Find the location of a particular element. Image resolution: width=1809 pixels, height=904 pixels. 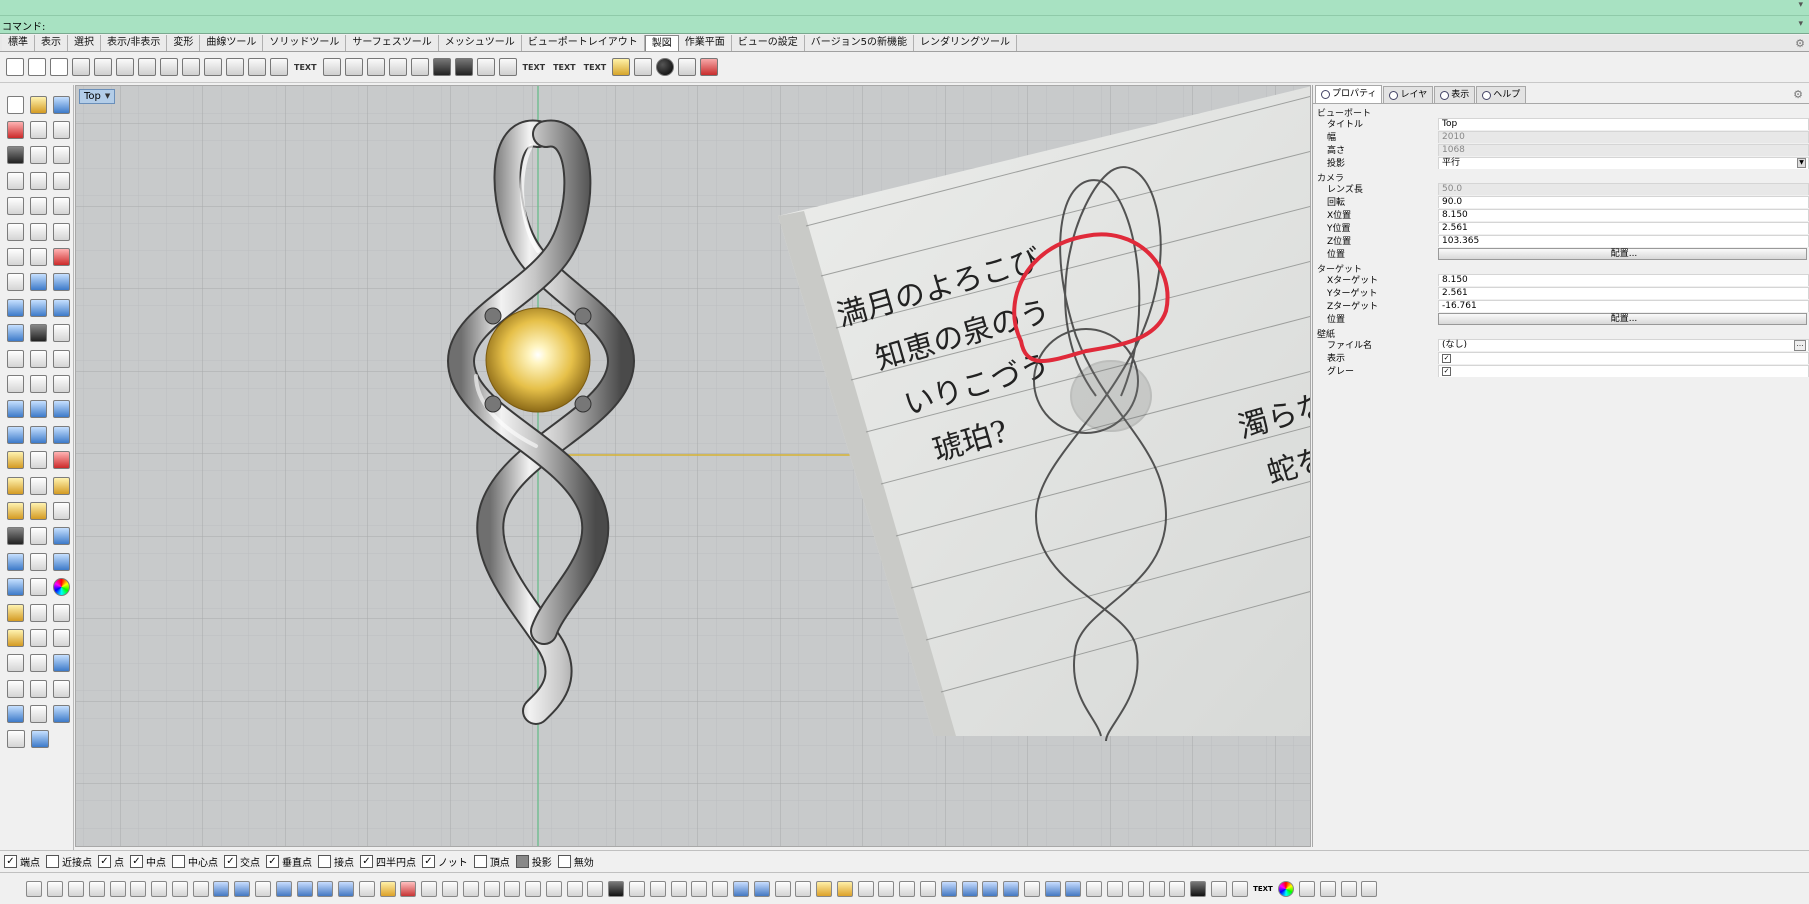

light-icon is located at coordinates (61, 637).